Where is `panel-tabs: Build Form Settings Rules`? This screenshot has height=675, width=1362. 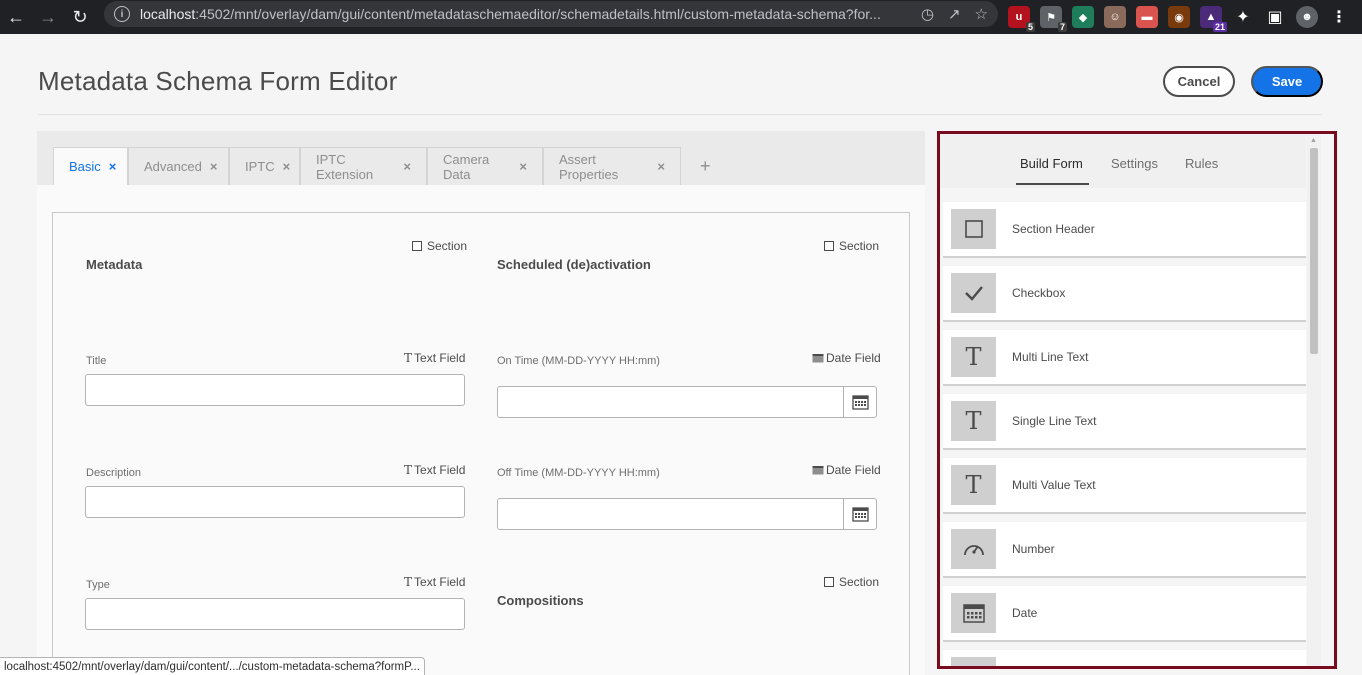
panel-tabs: Build Form Settings Rules is located at coordinates (1123, 161).